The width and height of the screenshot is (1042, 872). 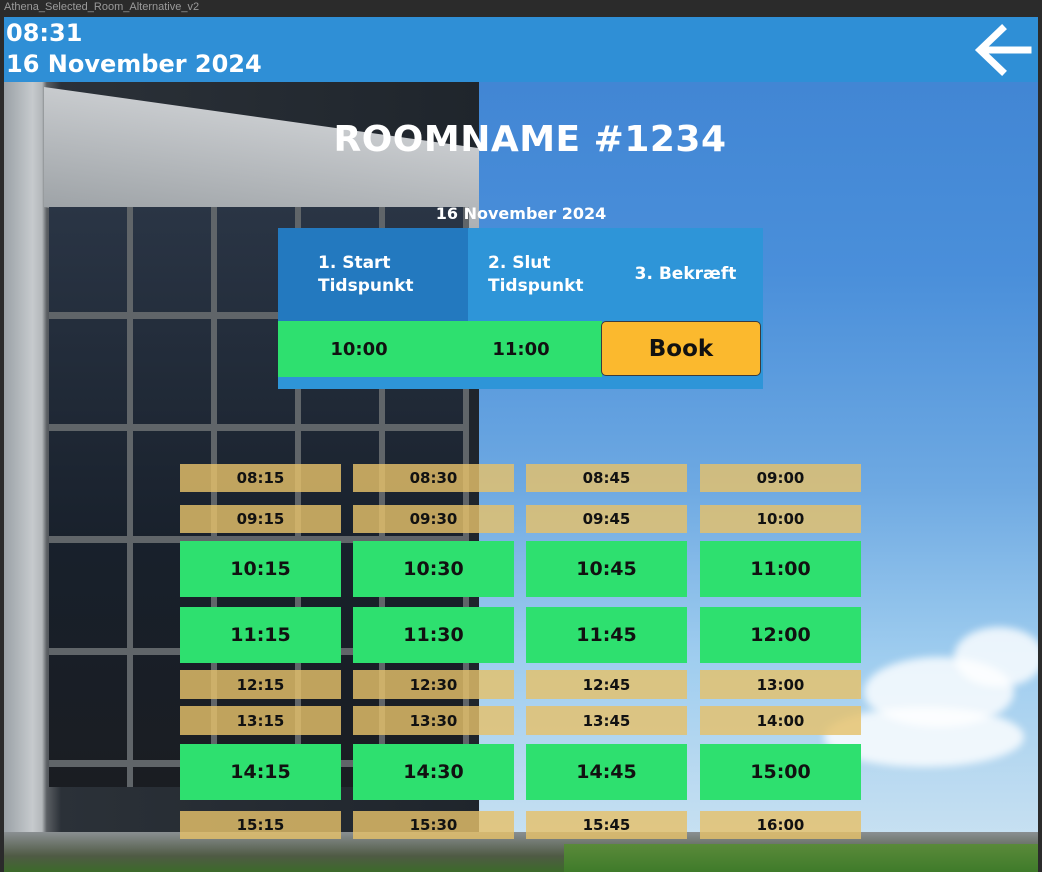 What do you see at coordinates (260, 825) in the screenshot?
I see `time-slot-1515: 15:15` at bounding box center [260, 825].